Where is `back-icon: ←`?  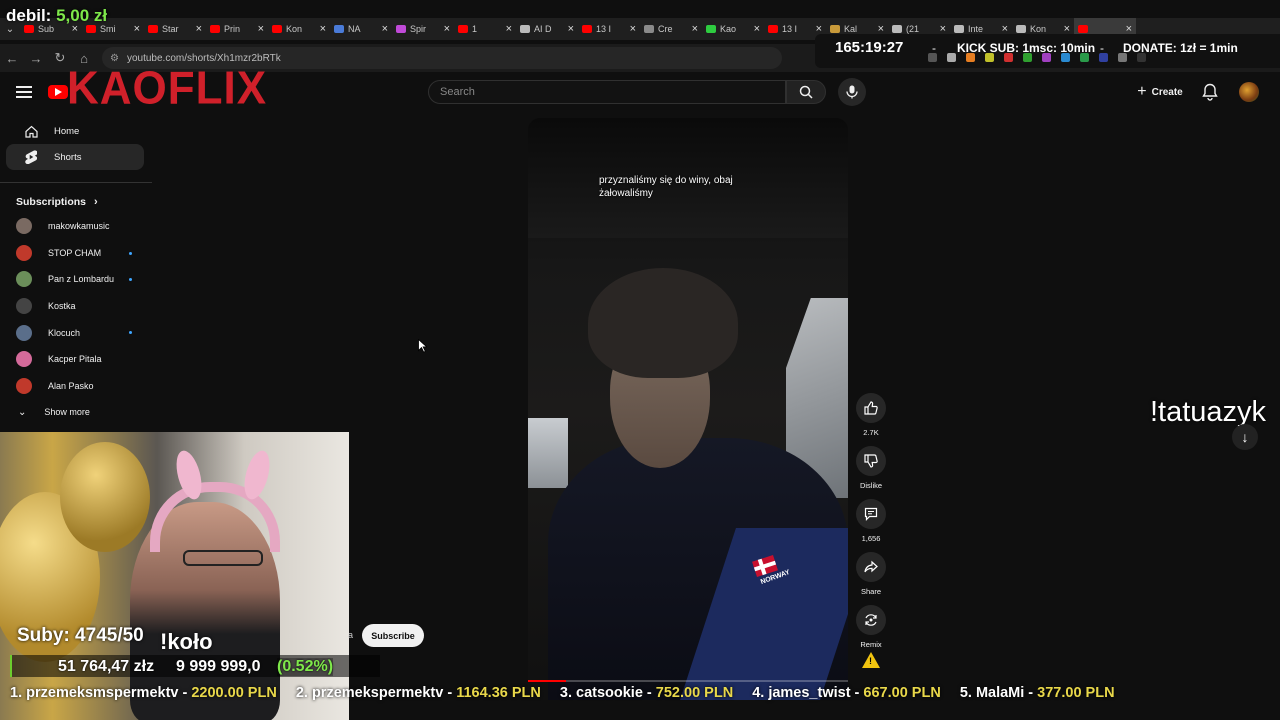 back-icon: ← is located at coordinates (12, 58).